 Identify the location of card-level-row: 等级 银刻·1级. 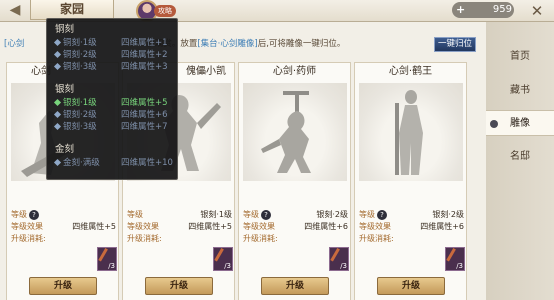
(179, 215).